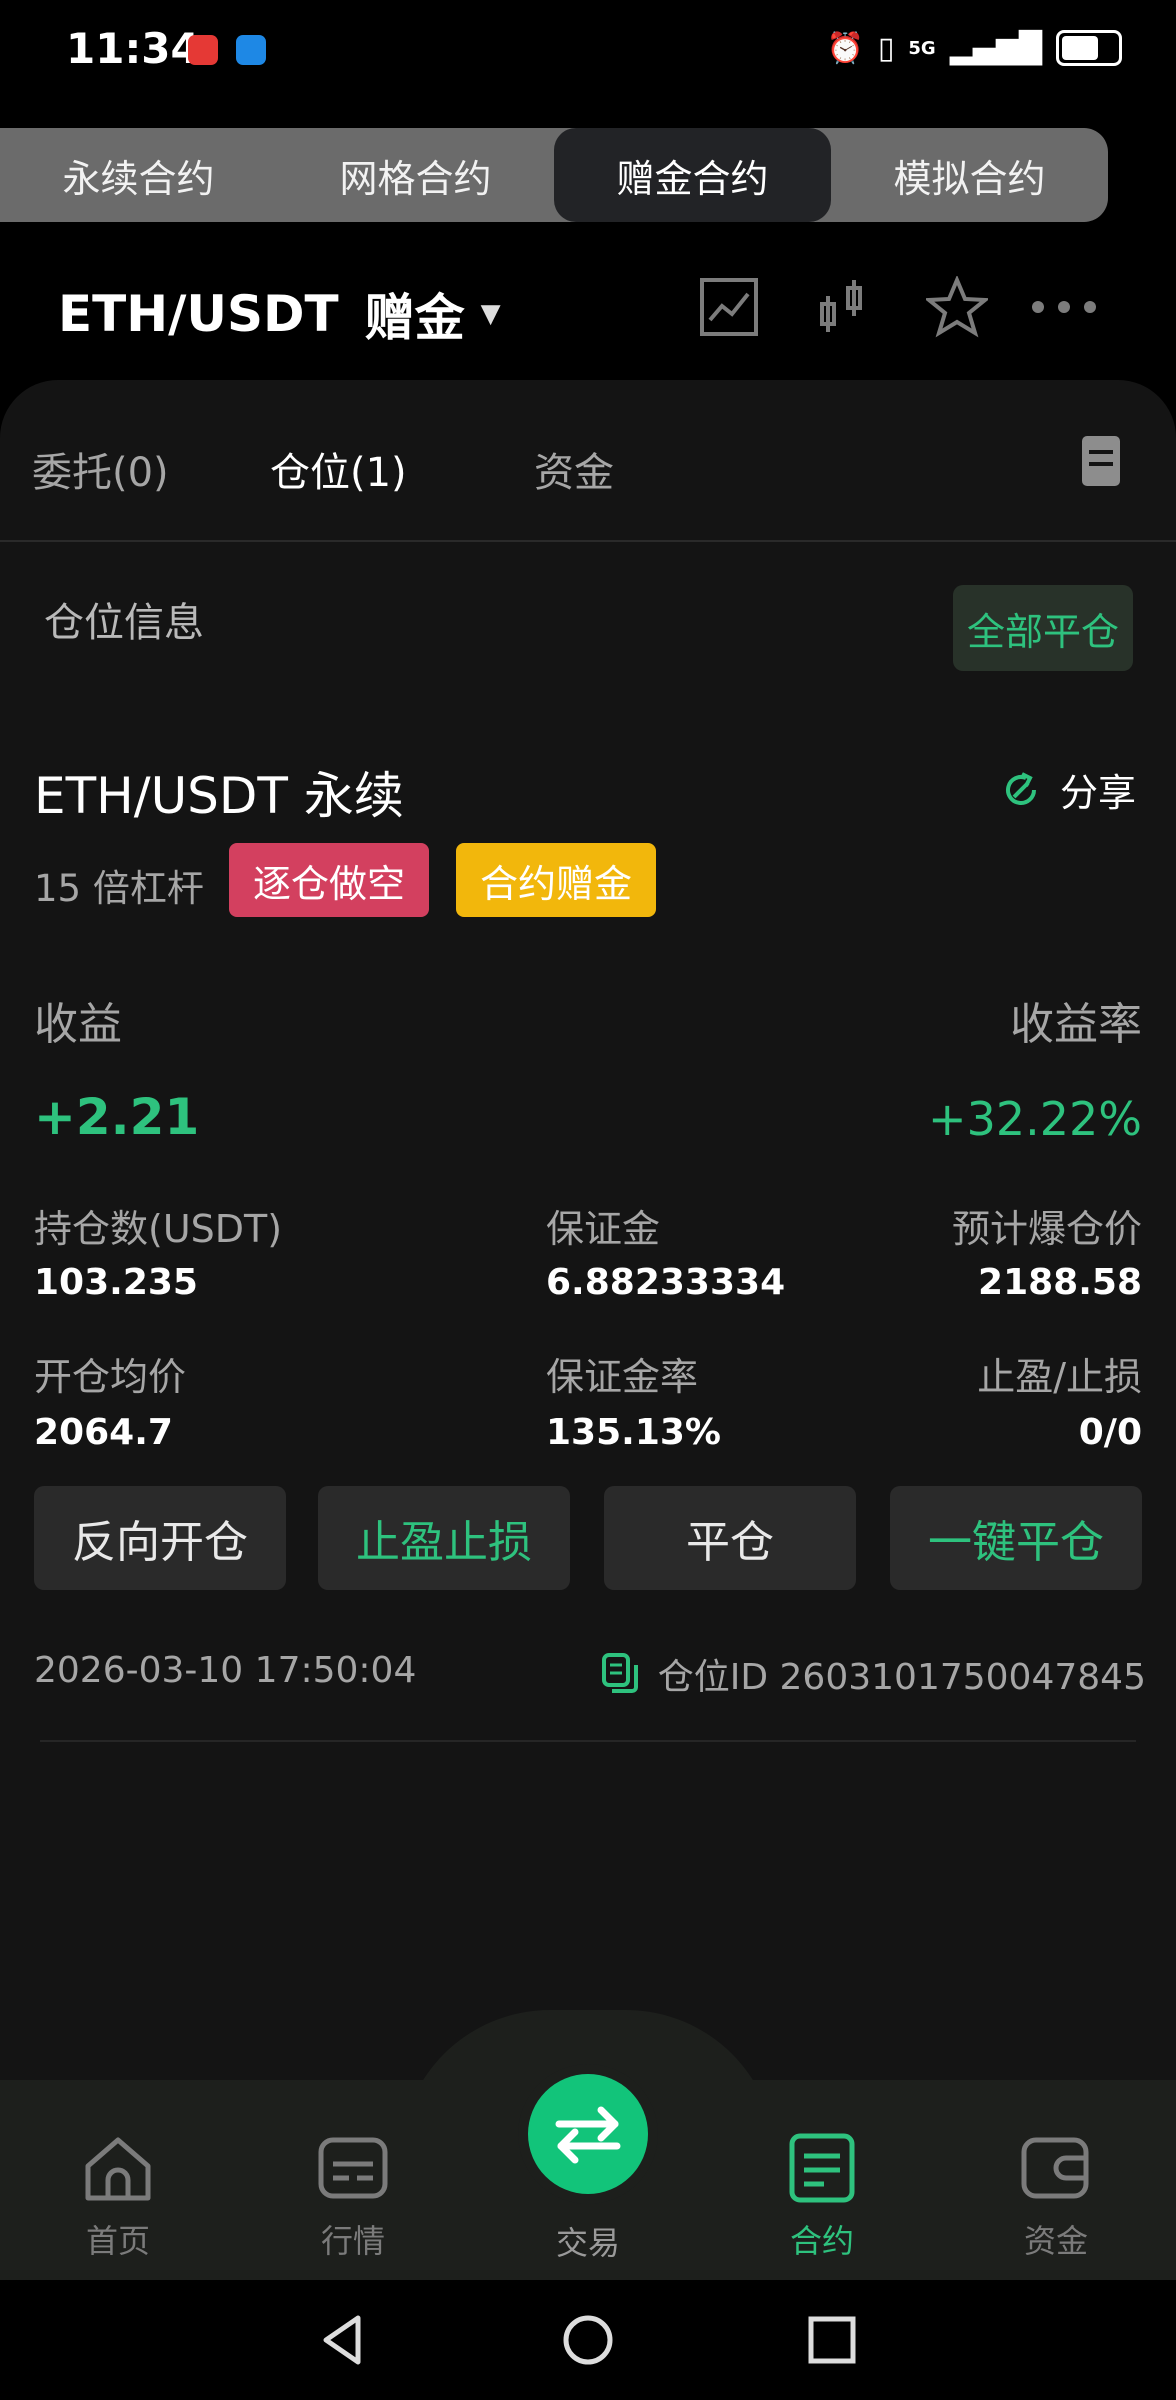 This screenshot has height=2400, width=1176. What do you see at coordinates (832, 2340) in the screenshot?
I see `recents-icon` at bounding box center [832, 2340].